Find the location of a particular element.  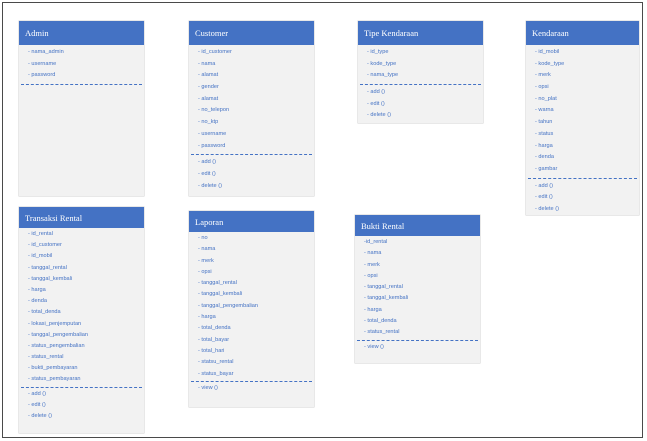

attribute: - id_rental is located at coordinates (40, 234).